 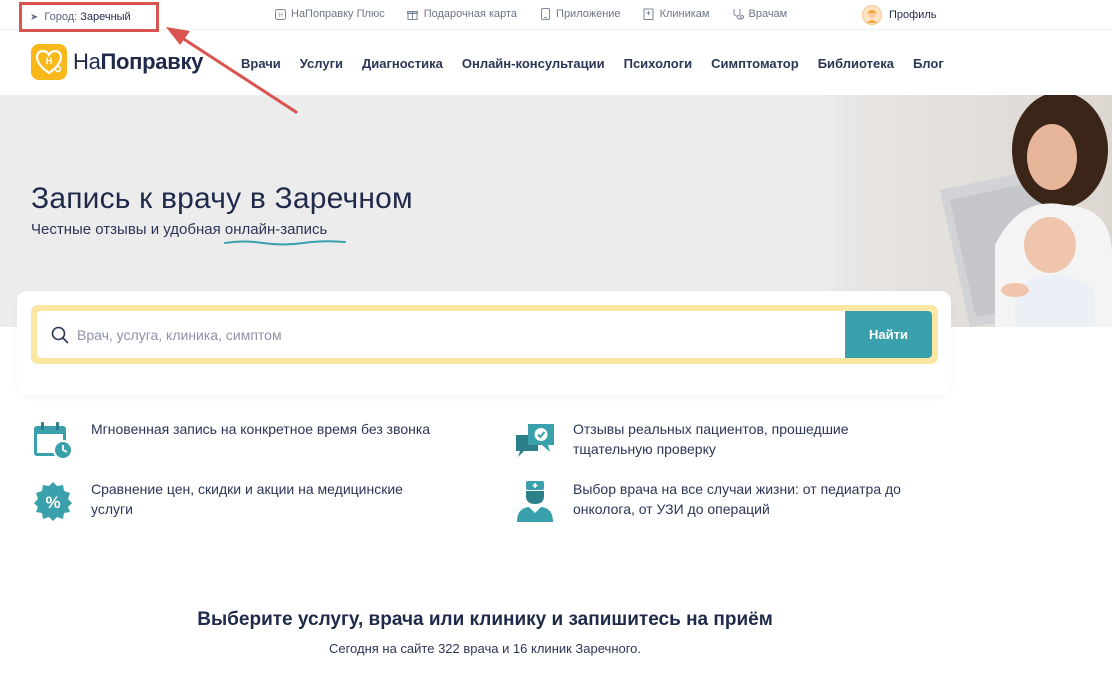 I want to click on nav-item-library: Библиотека, so click(x=856, y=63).